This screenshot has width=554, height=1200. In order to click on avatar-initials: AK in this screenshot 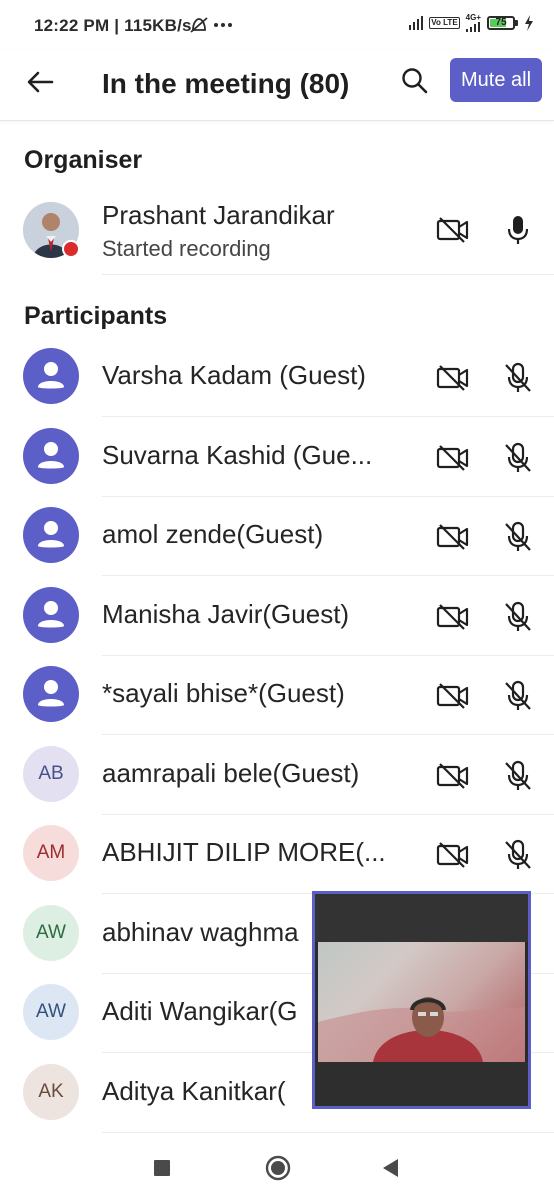, I will do `click(51, 1091)`.